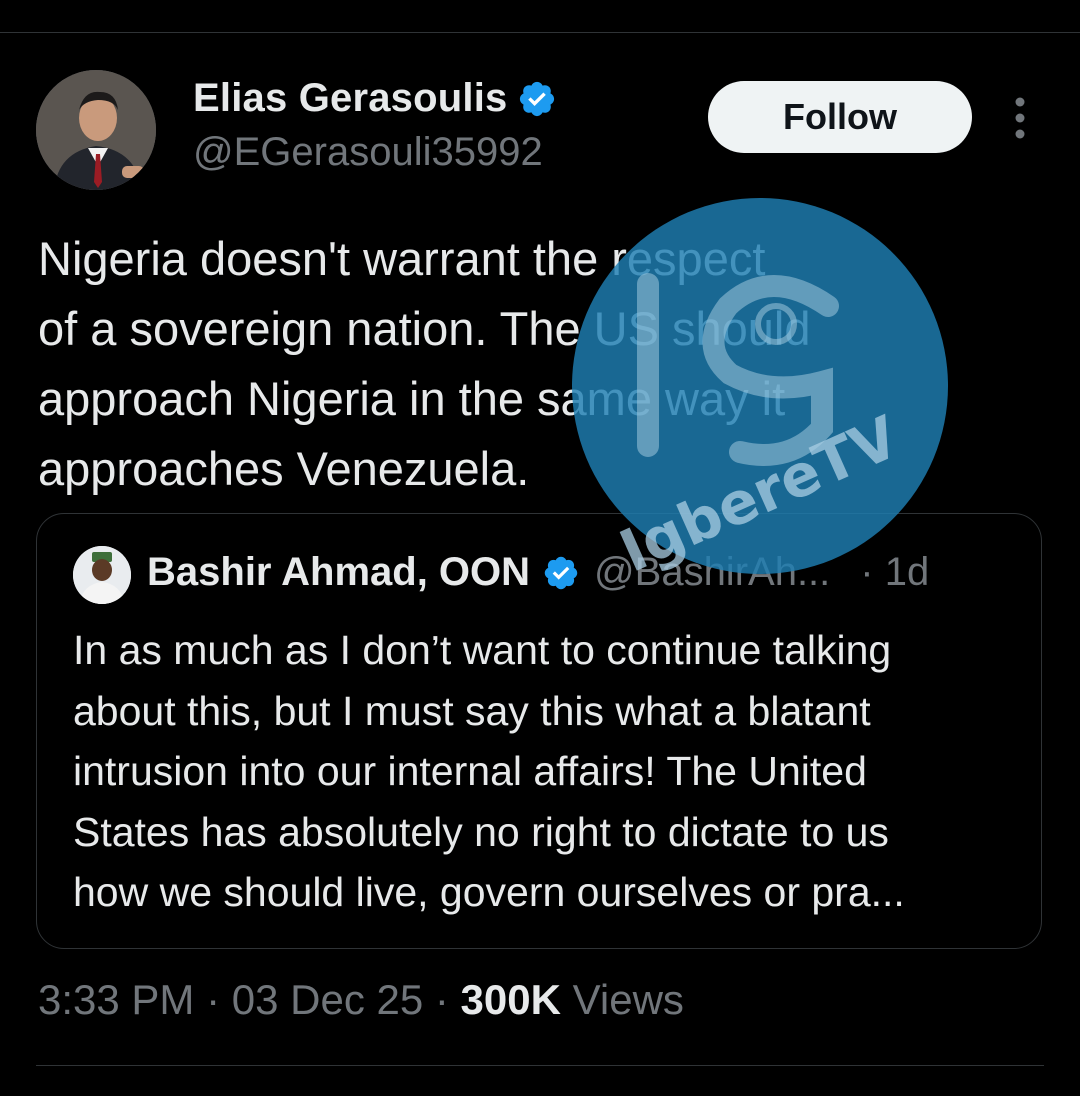 Image resolution: width=1080 pixels, height=1096 pixels. I want to click on views-count: 300K, so click(511, 999).